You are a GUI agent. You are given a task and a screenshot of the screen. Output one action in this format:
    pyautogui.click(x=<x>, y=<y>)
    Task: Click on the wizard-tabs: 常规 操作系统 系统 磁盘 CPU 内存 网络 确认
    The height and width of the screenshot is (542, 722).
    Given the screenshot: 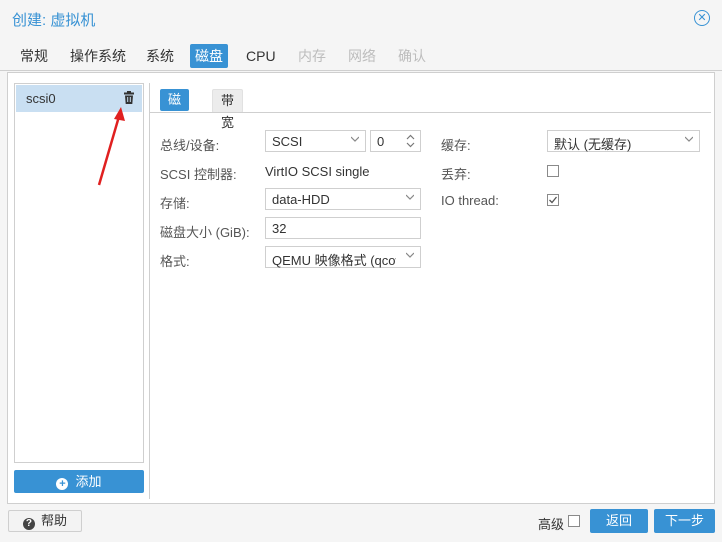 What is the action you would take?
    pyautogui.click(x=361, y=55)
    